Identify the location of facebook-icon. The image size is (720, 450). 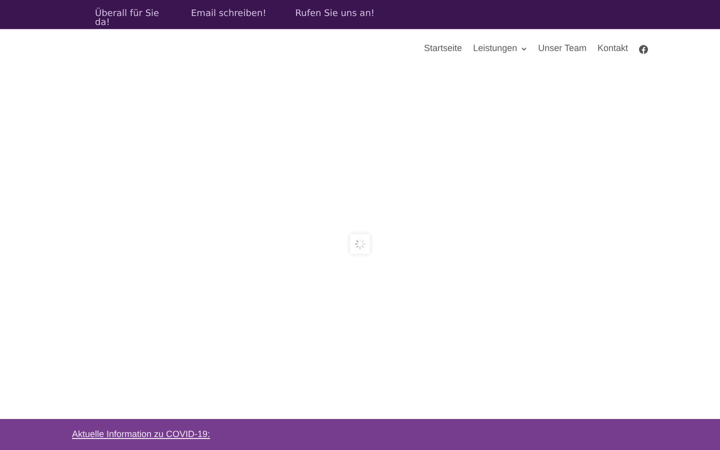
(643, 49).